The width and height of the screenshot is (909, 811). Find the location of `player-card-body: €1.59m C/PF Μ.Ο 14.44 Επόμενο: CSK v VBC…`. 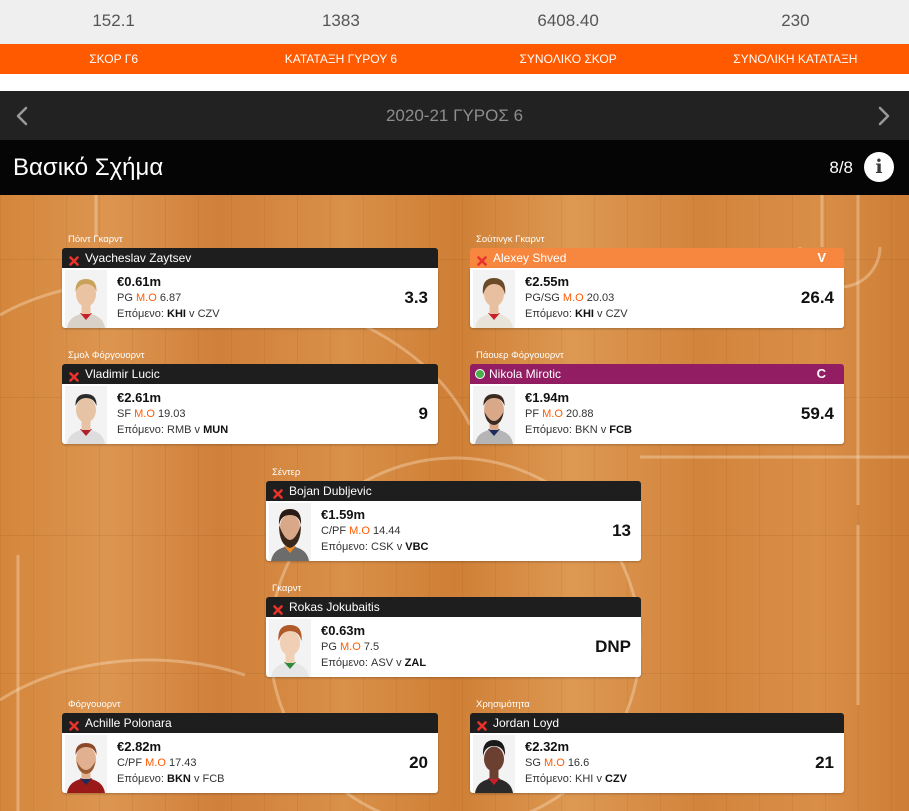

player-card-body: €1.59m C/PF Μ.Ο 14.44 Επόμενο: CSK v VBC… is located at coordinates (453, 531).